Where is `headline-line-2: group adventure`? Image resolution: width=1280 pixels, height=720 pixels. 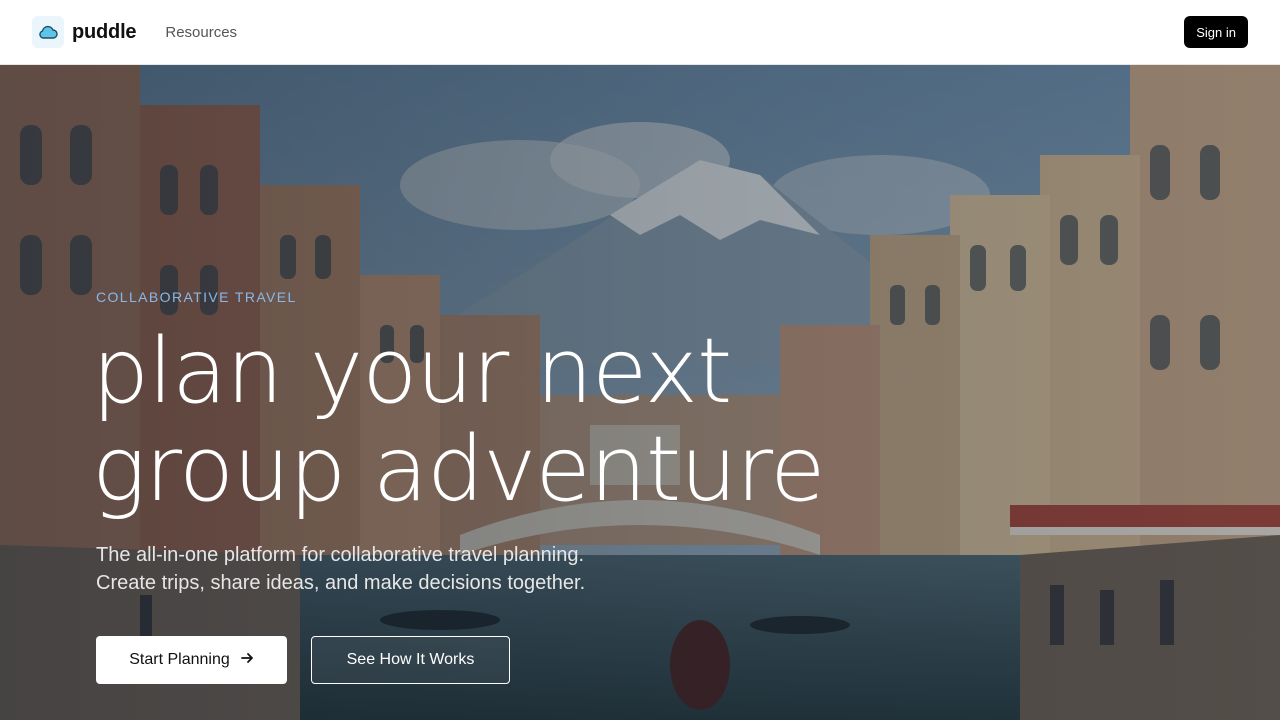
headline-line-2: group adventure is located at coordinates (459, 469).